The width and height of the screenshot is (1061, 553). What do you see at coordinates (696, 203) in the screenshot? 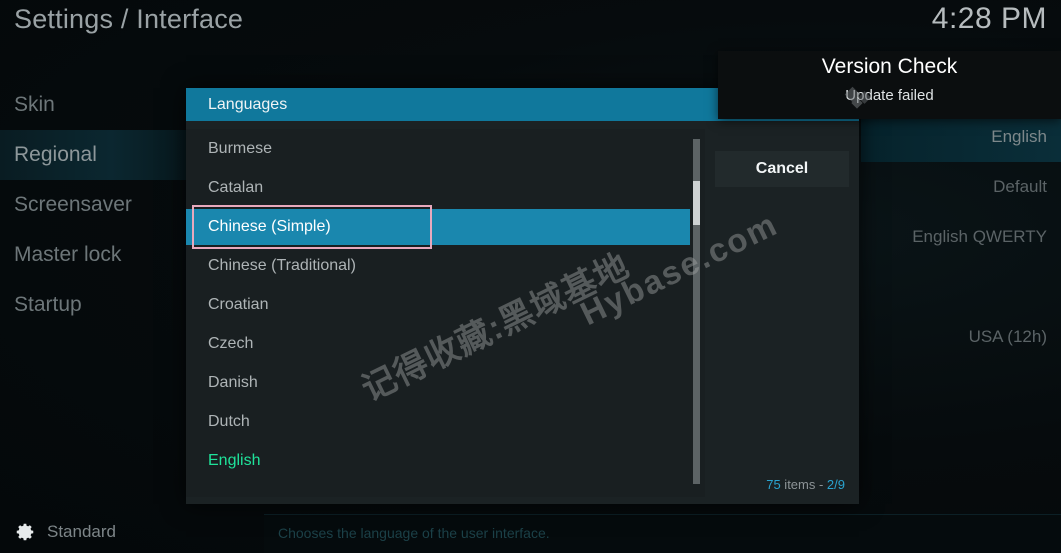
I see `scrollbar-thumb` at bounding box center [696, 203].